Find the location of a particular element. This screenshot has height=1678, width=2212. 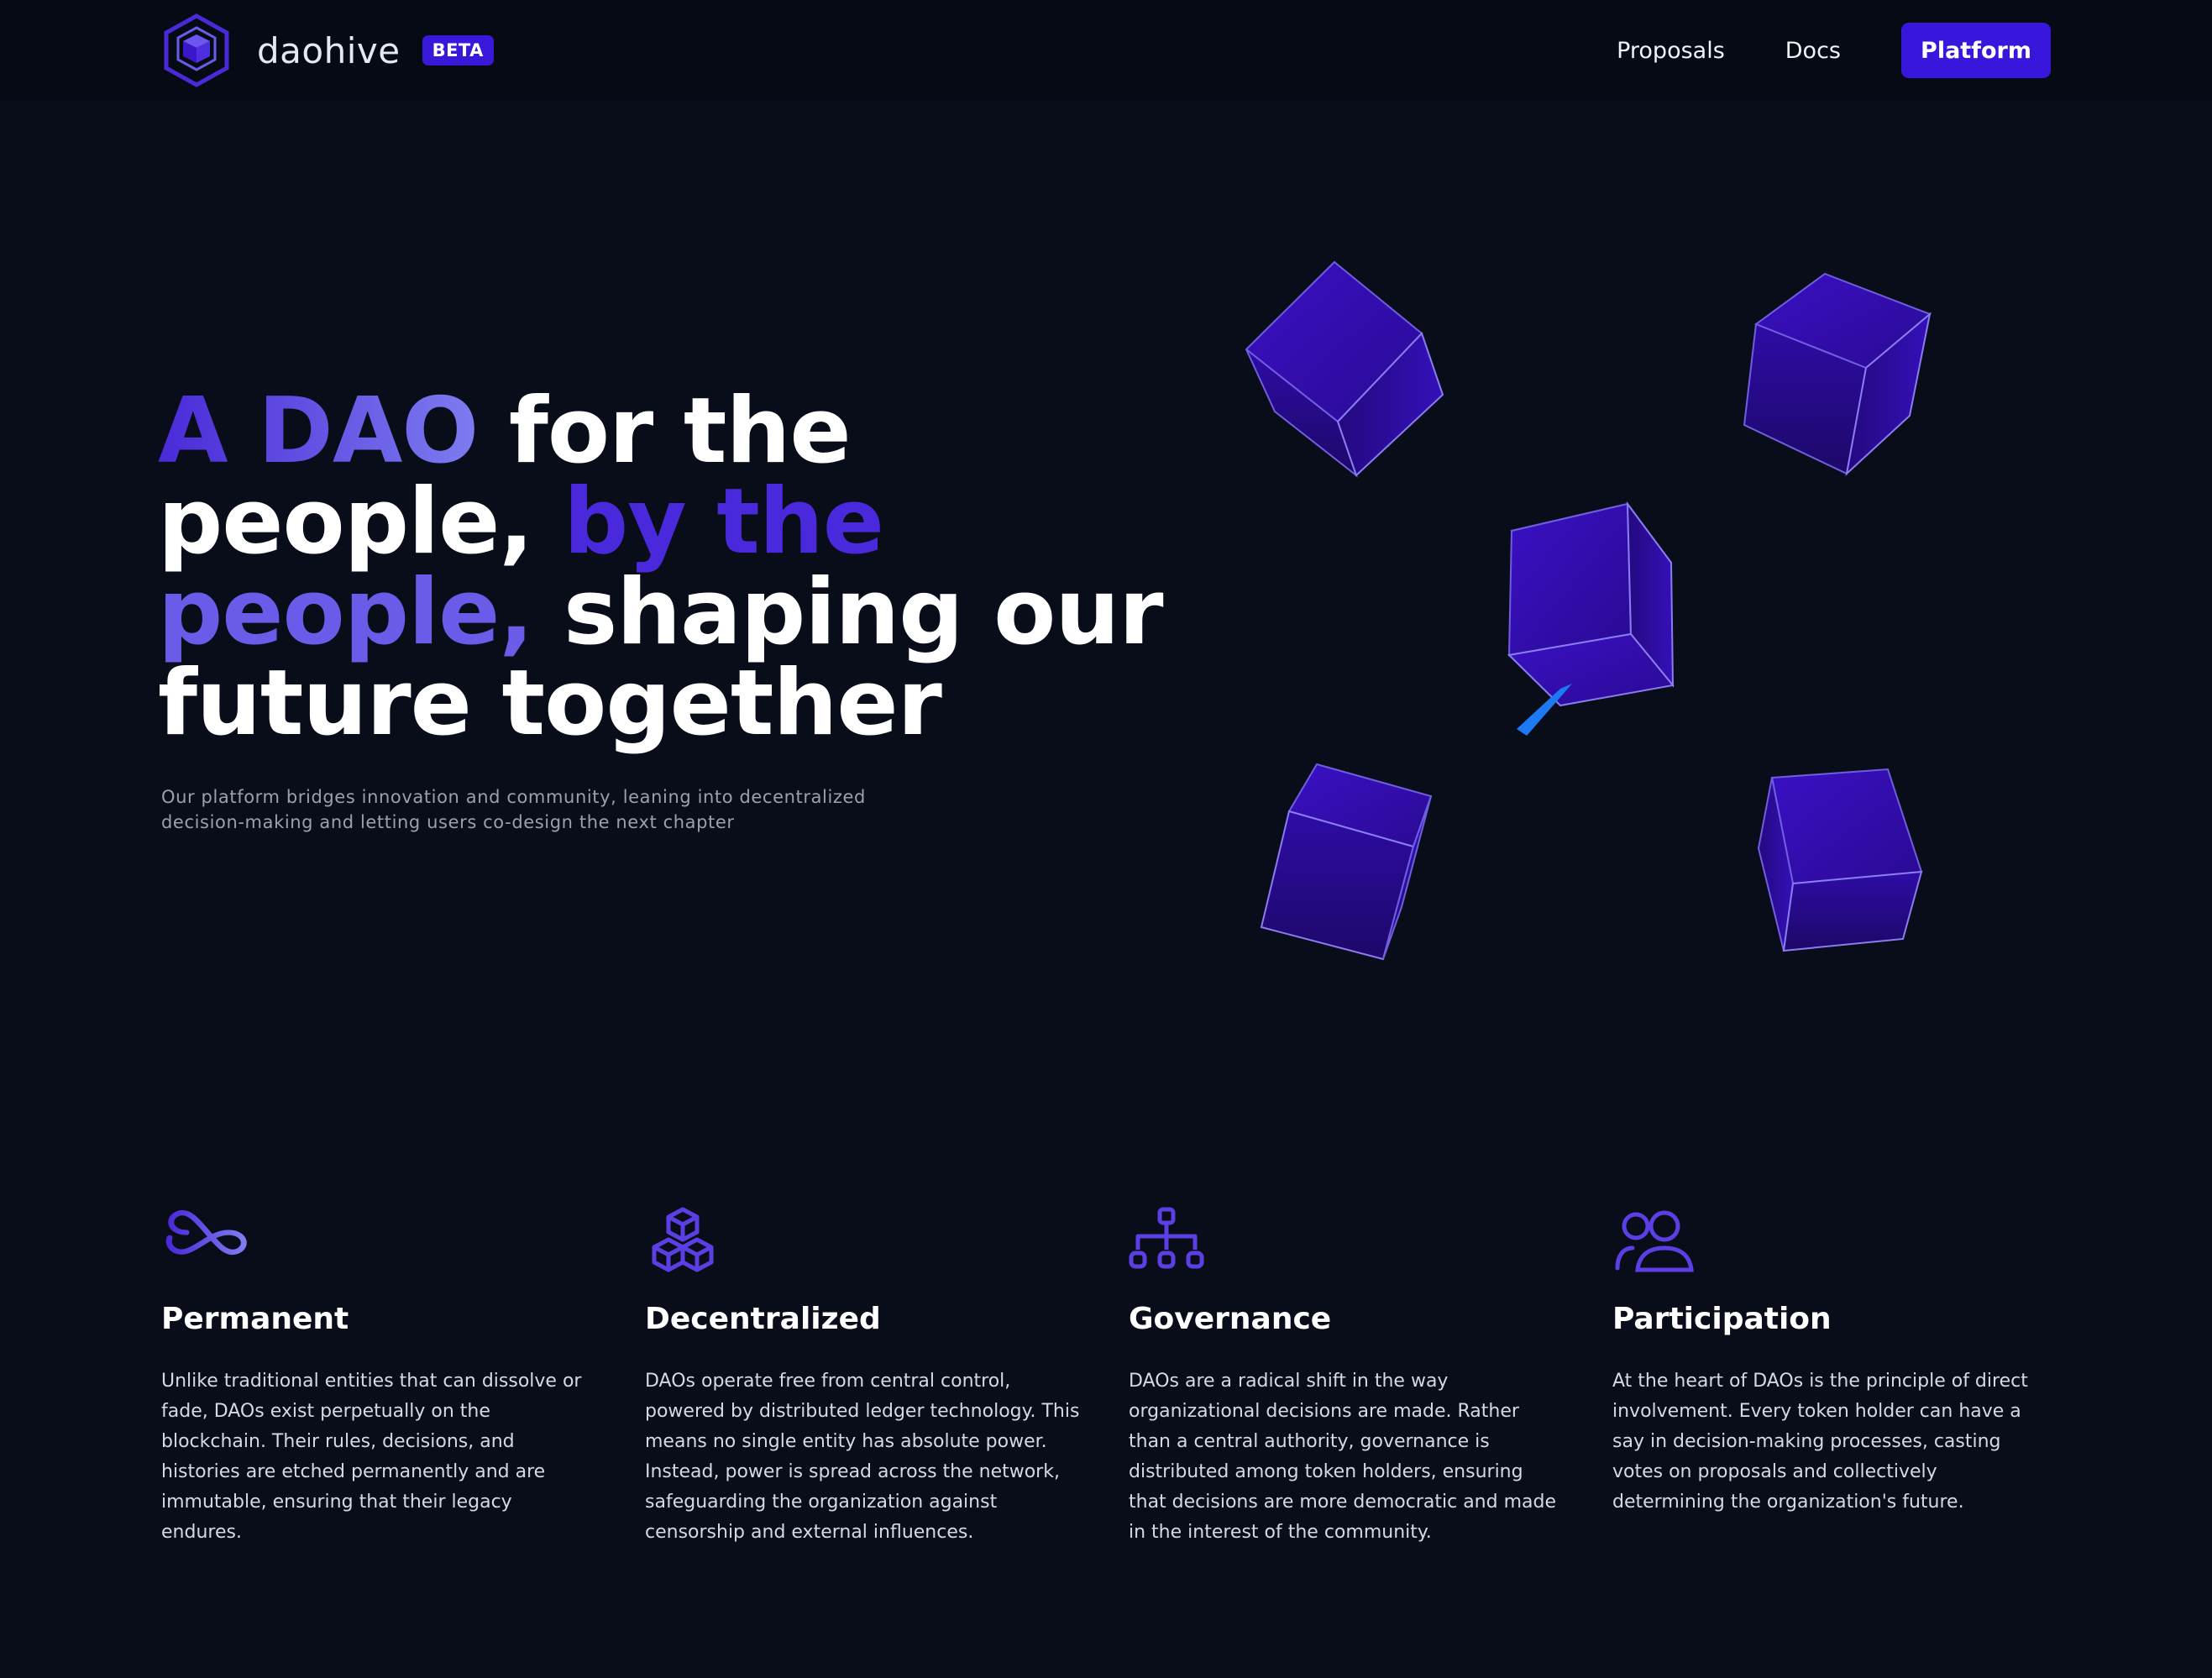

nav-link-docs: Docs is located at coordinates (1813, 51).